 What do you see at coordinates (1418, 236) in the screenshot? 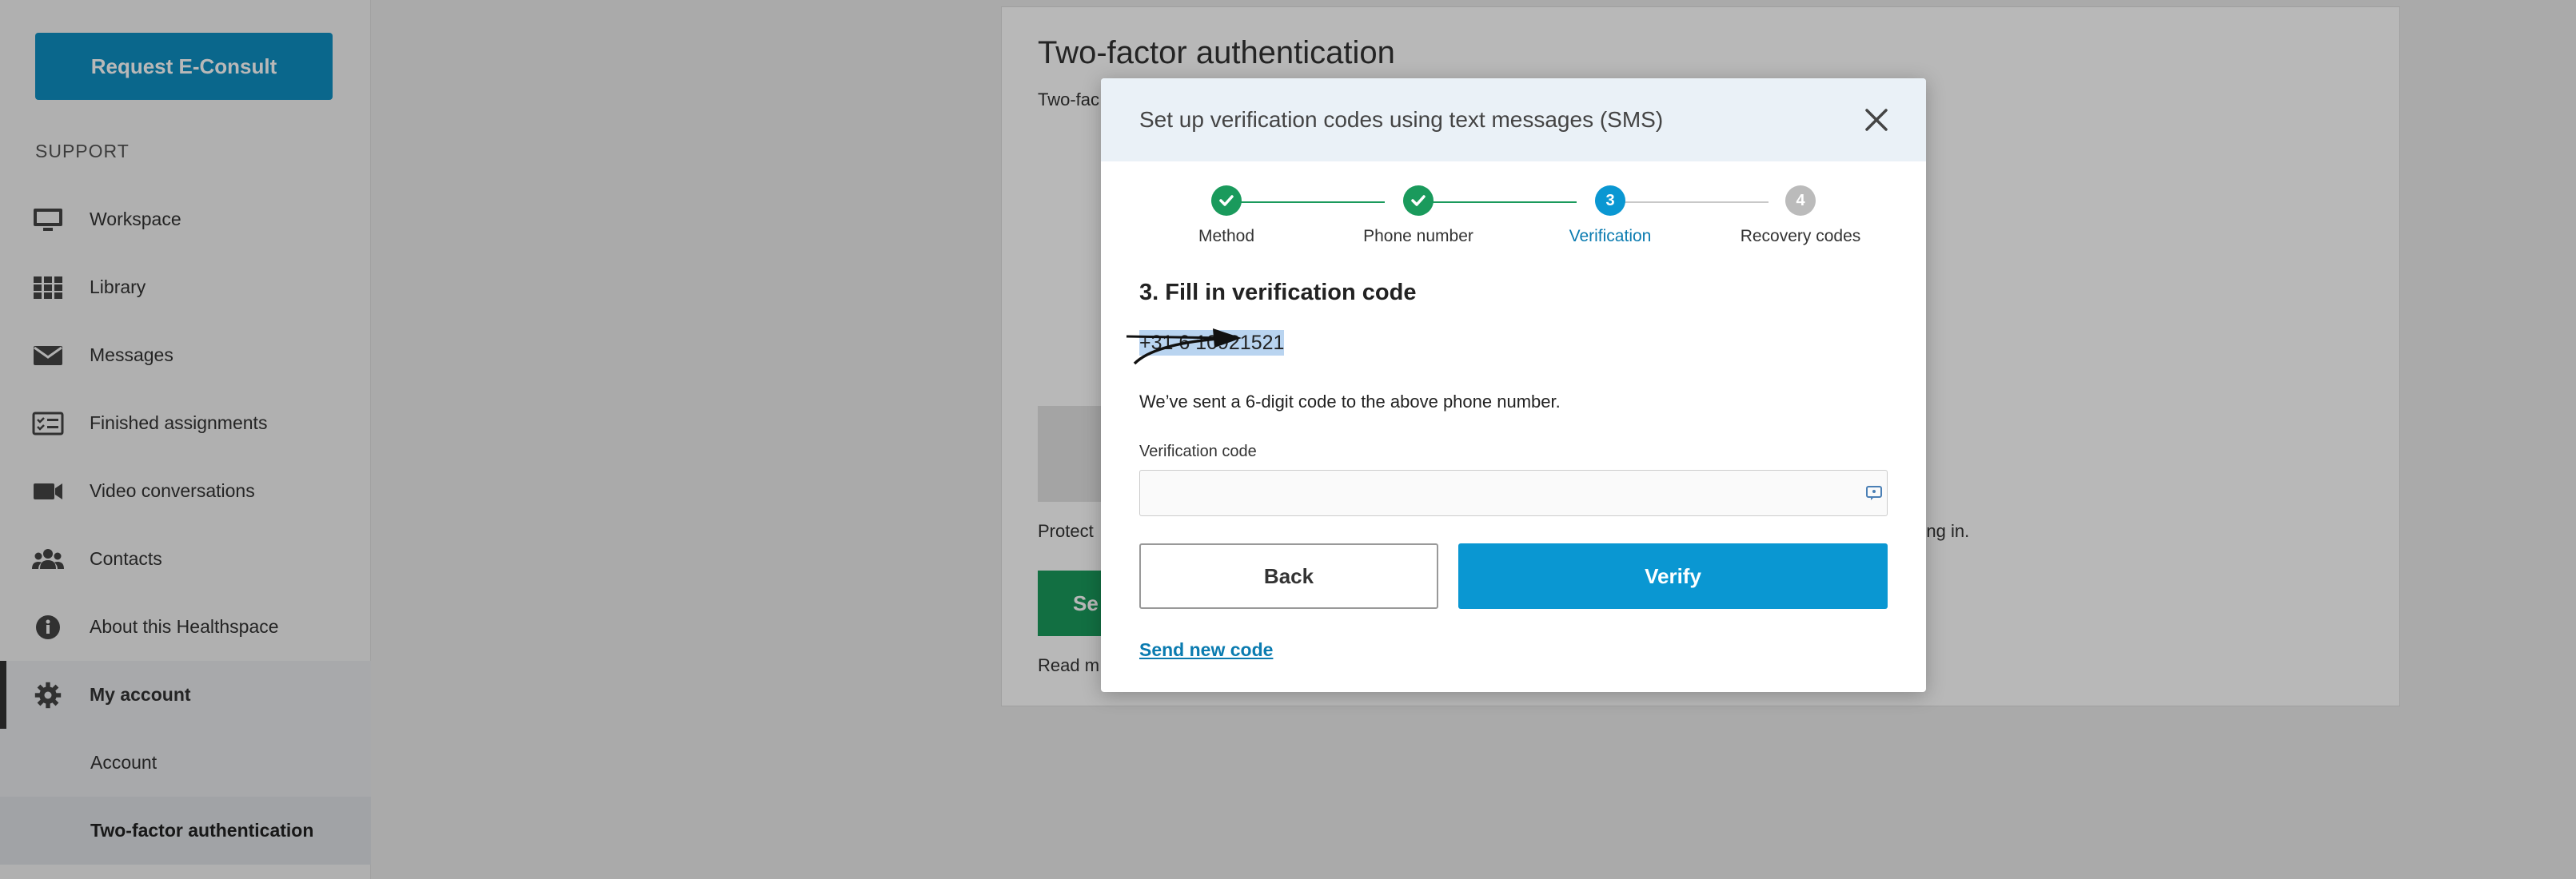
I see `step-label: Phone number` at bounding box center [1418, 236].